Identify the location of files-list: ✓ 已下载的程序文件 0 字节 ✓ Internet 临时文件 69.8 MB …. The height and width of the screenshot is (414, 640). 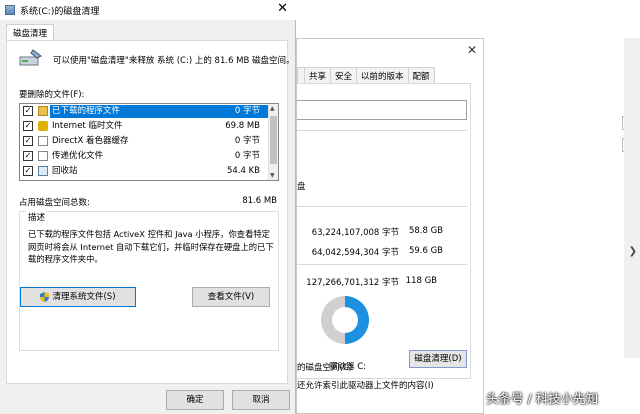
(149, 142).